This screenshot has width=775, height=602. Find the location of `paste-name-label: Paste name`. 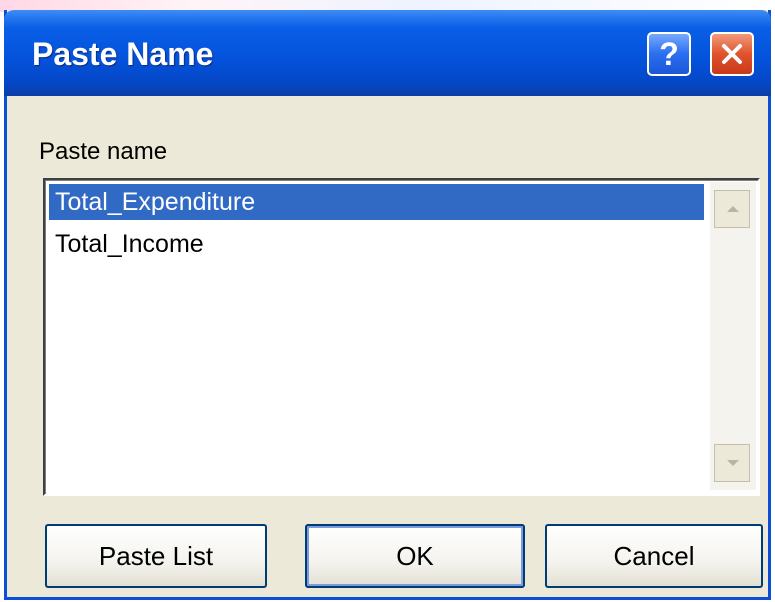

paste-name-label: Paste name is located at coordinates (103, 152).